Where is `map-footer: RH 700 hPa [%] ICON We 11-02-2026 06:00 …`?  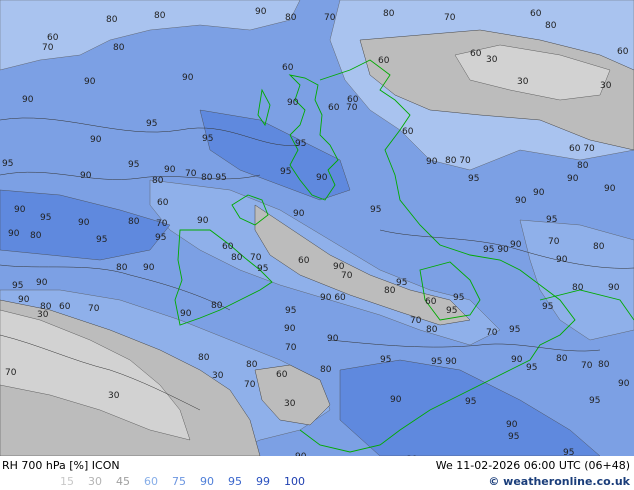
map-footer: RH 700 hPa [%] ICON We 11-02-2026 06:00 … is located at coordinates (317, 473).